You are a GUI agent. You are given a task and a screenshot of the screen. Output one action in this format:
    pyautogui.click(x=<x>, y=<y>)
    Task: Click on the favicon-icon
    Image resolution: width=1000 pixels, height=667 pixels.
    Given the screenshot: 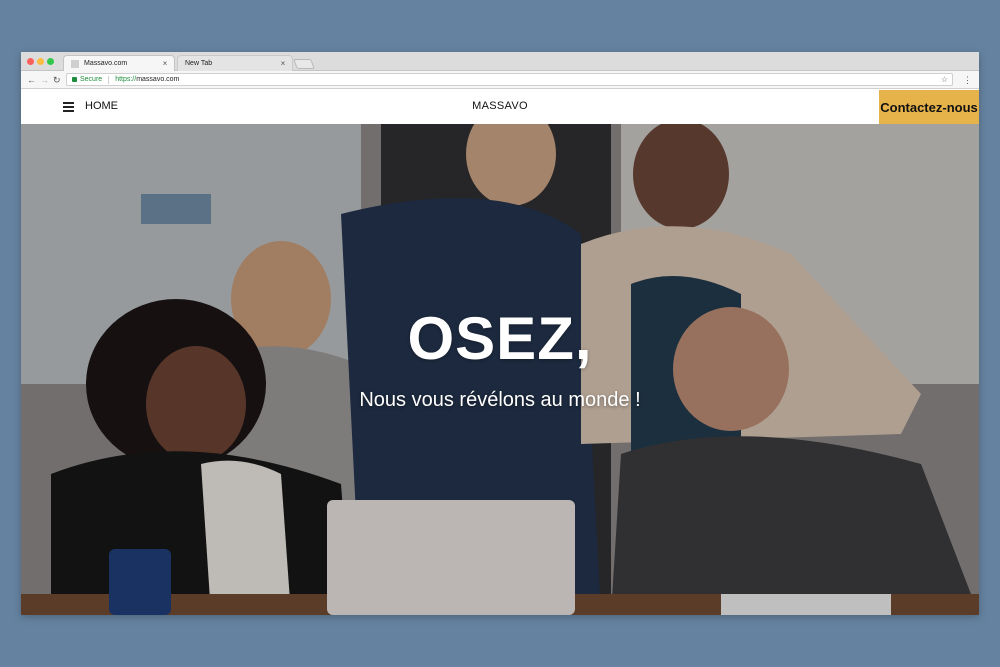 What is the action you would take?
    pyautogui.click(x=75, y=63)
    